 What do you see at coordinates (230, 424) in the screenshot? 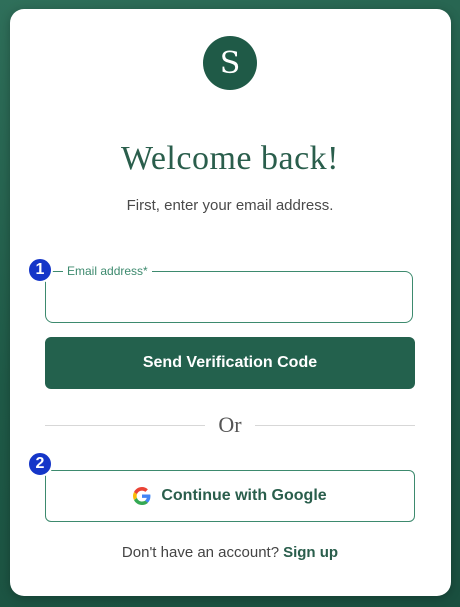
I see `divider-or-text: Or` at bounding box center [230, 424].